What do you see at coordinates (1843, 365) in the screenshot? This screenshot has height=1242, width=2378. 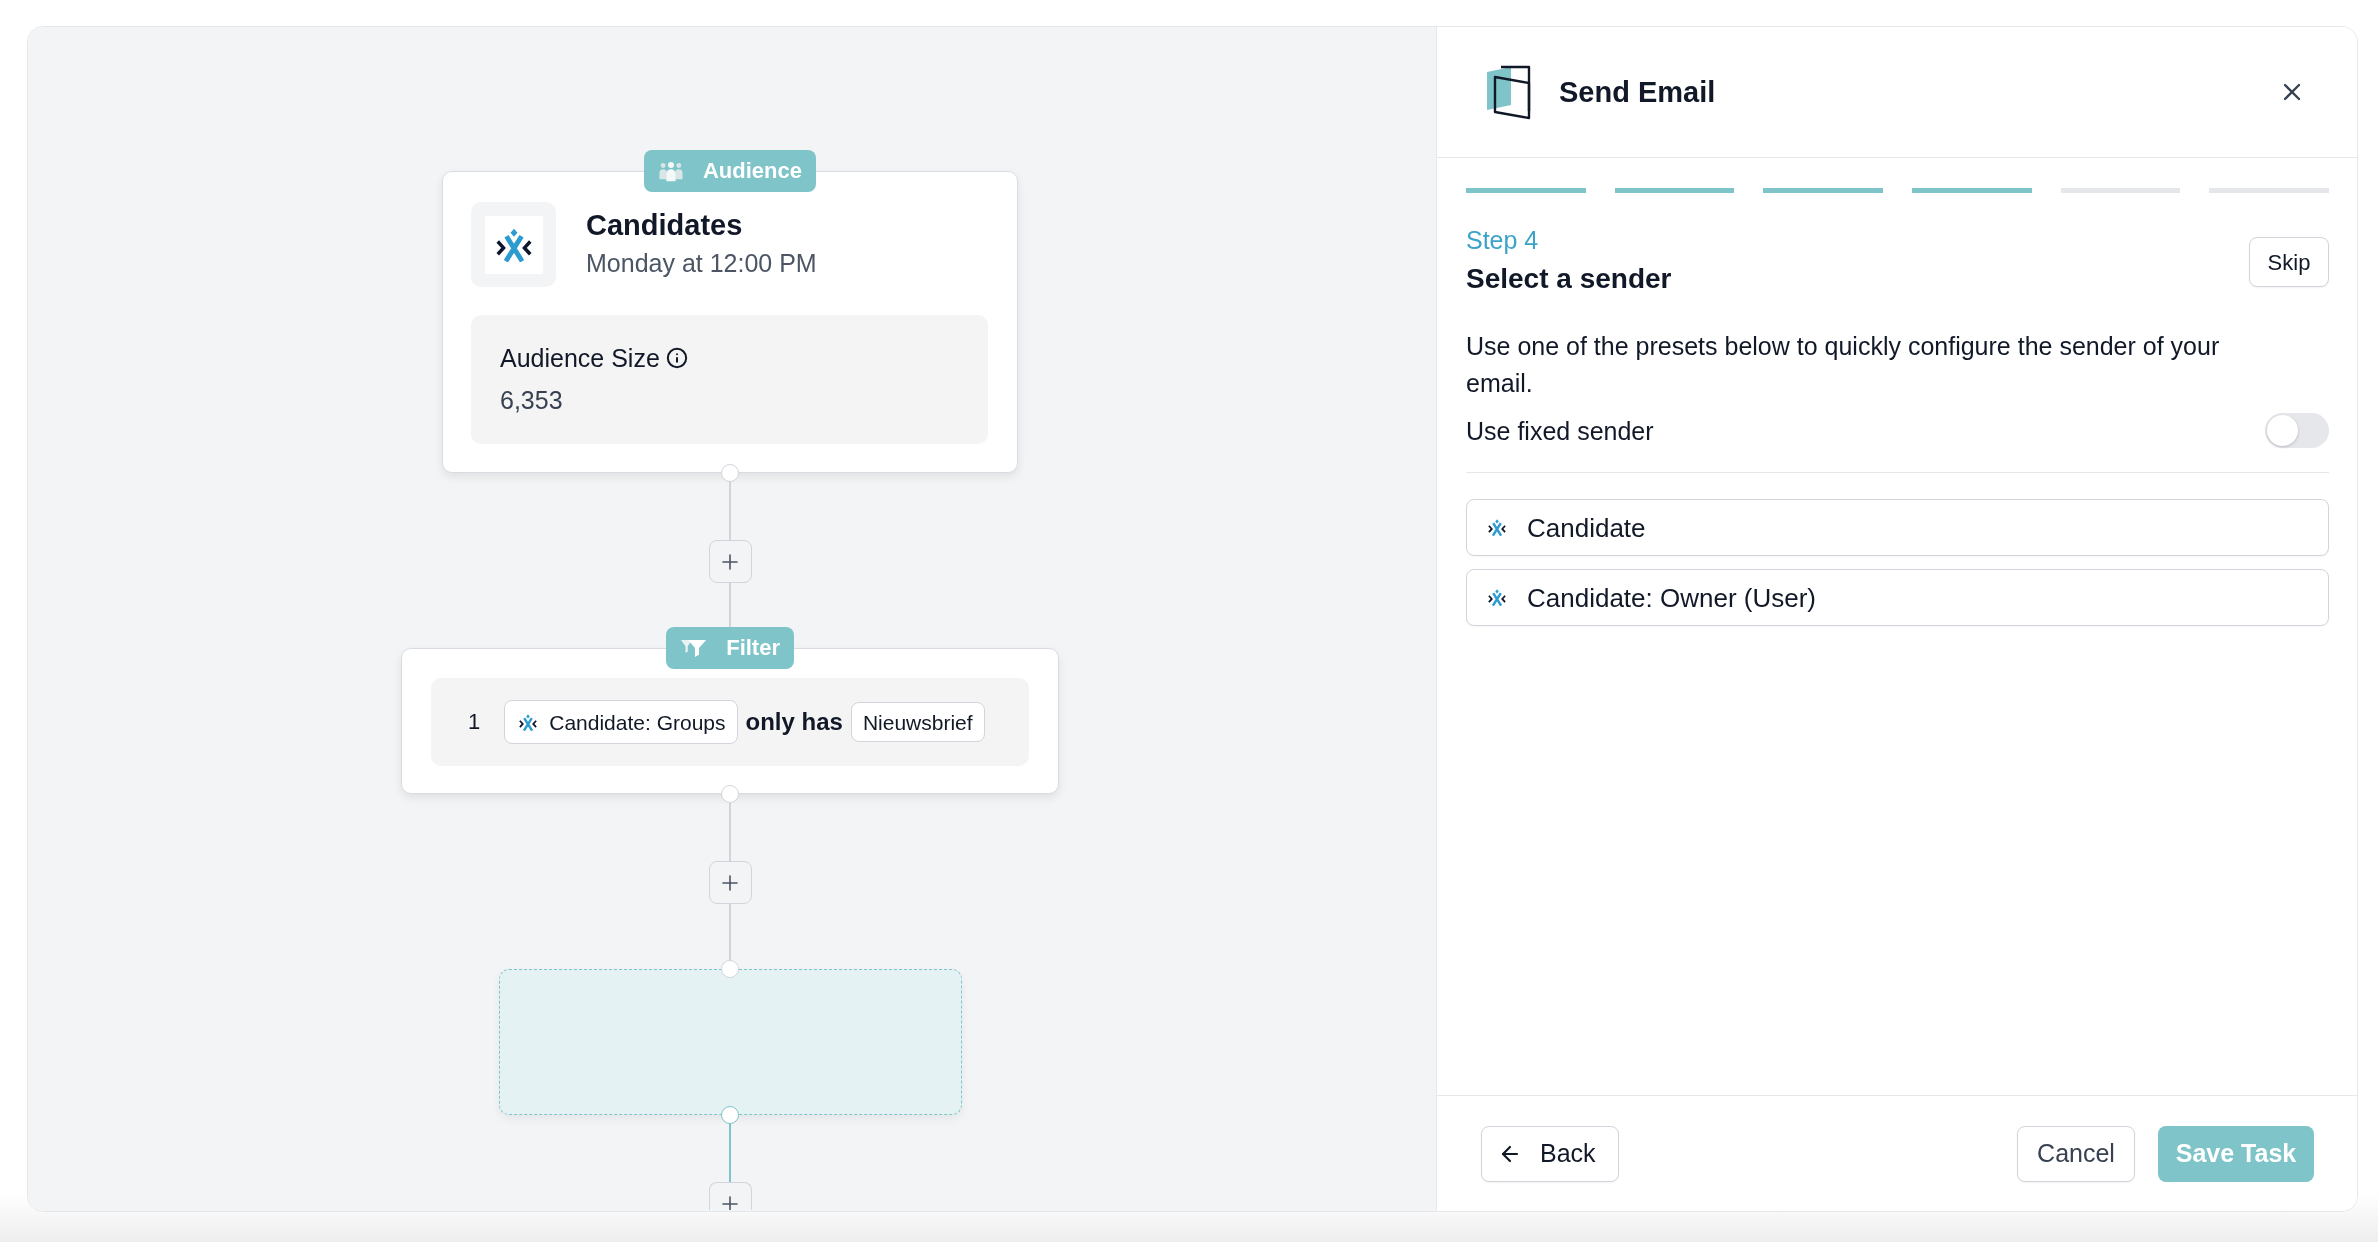 I see `step-description: Use one of the presets below to quickly configure the sender of your email.` at bounding box center [1843, 365].